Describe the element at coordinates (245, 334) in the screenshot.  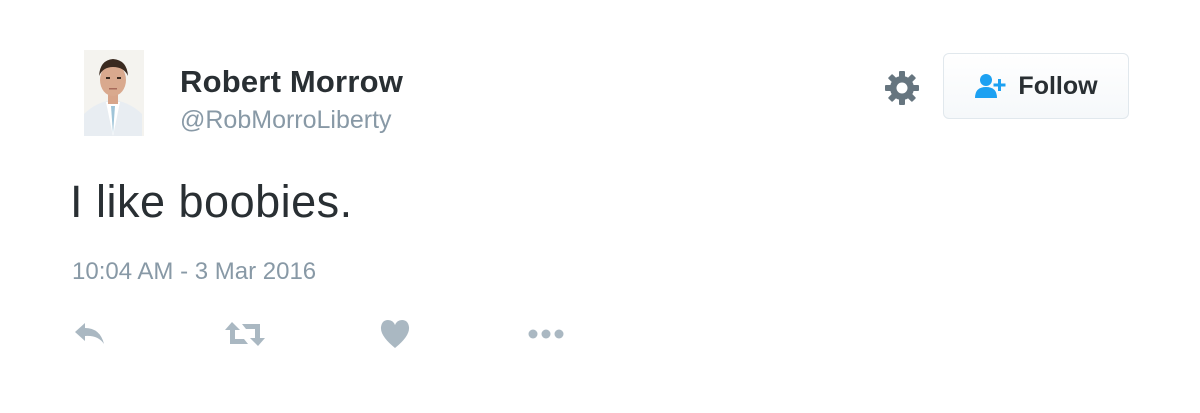
I see `retweet-icon` at that location.